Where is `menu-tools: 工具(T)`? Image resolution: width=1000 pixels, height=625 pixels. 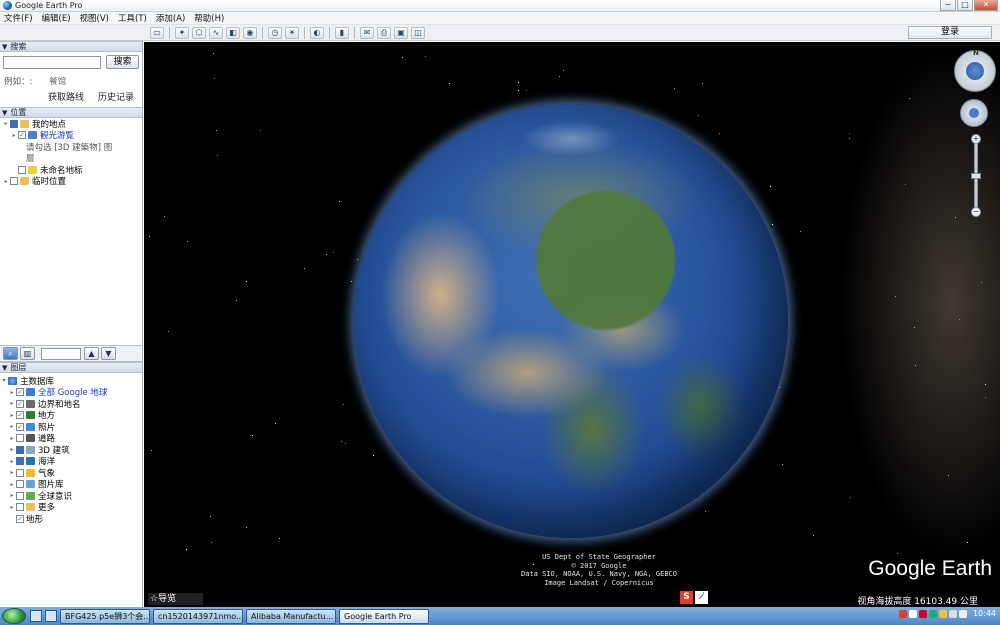
menu-tools: 工具(T) is located at coordinates (132, 18).